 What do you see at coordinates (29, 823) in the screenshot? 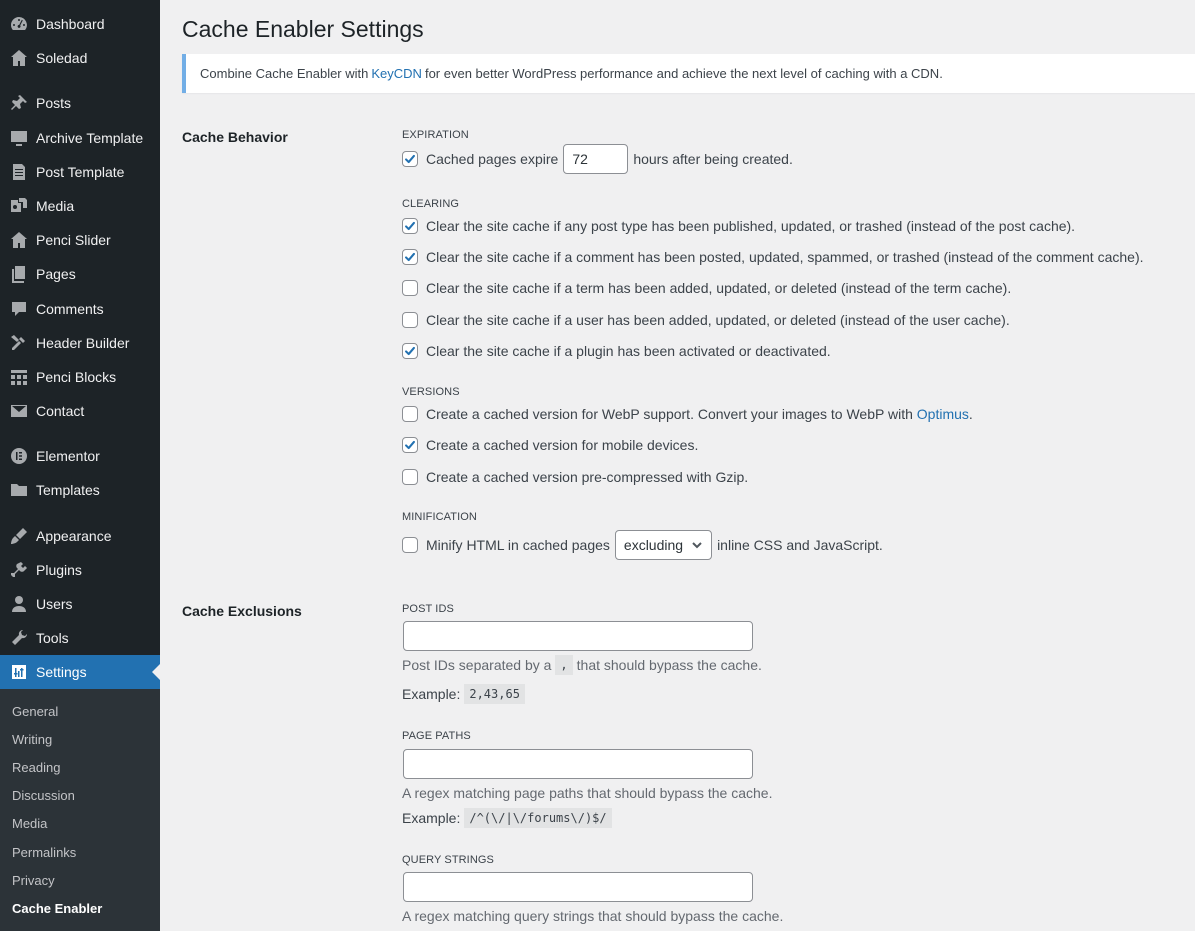
I see `submenu-media: Media` at bounding box center [29, 823].